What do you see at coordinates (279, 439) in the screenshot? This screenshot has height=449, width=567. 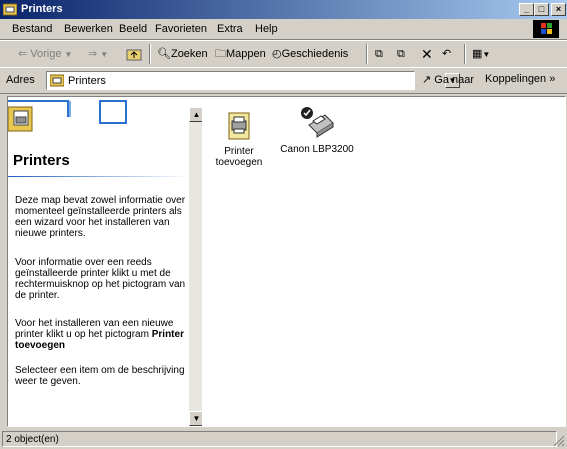 I see `status-text: 2 object(en)` at bounding box center [279, 439].